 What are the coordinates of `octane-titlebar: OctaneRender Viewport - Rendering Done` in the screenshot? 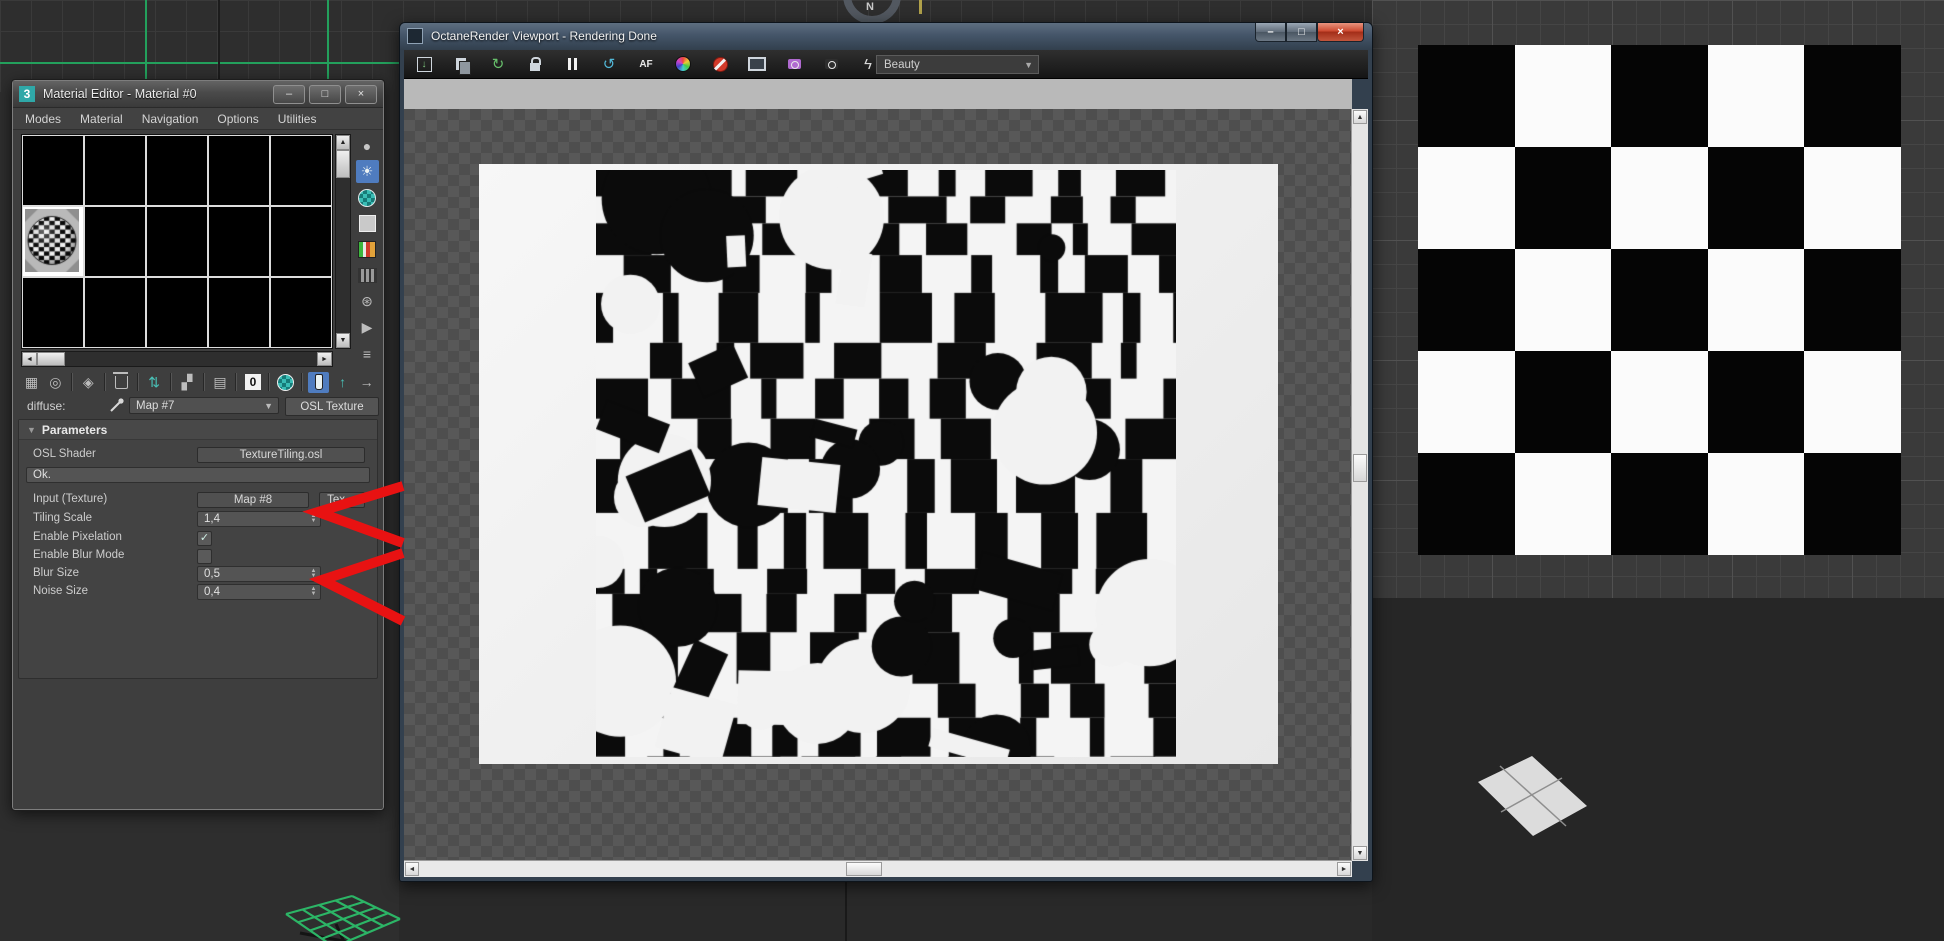 It's located at (886, 36).